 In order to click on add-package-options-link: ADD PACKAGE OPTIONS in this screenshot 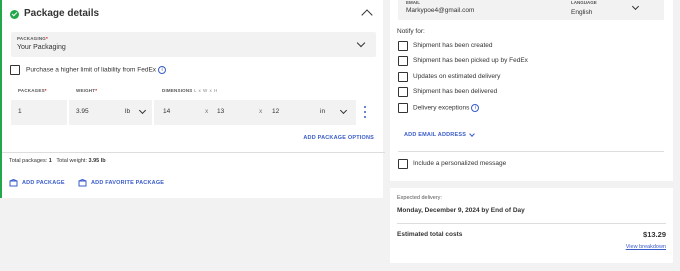, I will do `click(338, 138)`.